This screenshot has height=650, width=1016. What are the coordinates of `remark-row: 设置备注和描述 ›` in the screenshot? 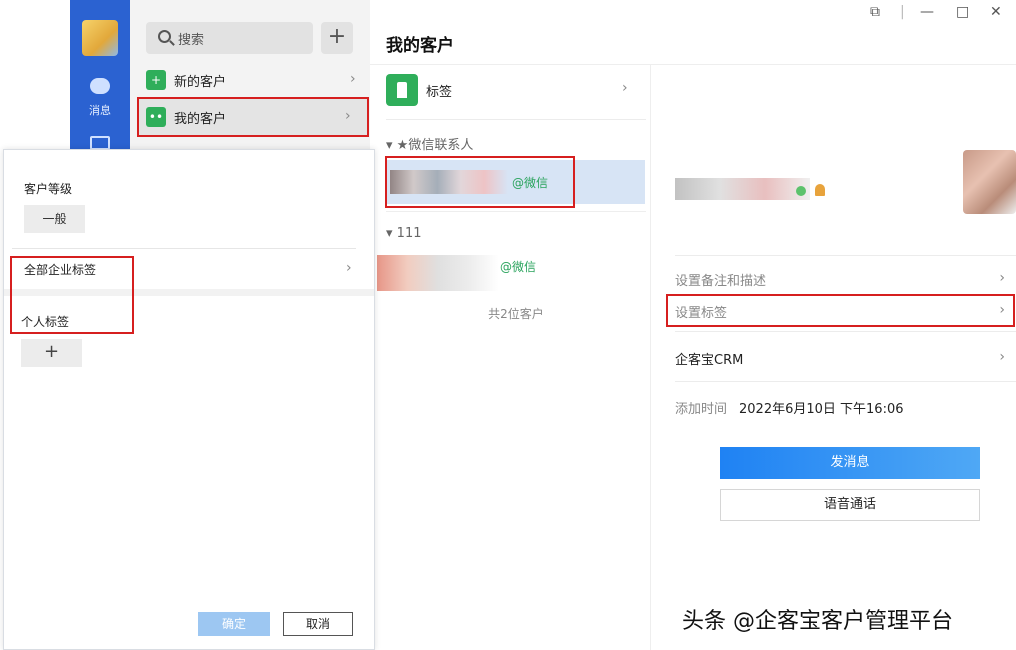 It's located at (840, 279).